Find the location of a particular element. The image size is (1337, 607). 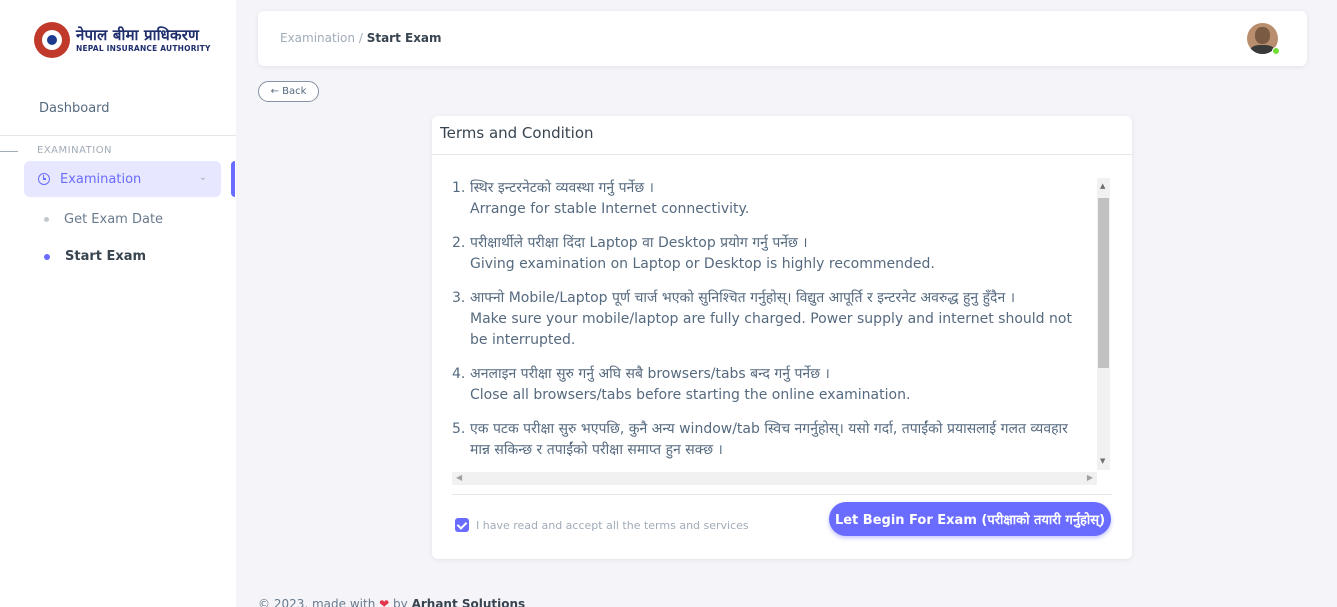

chevron-down-icon: ⌄ is located at coordinates (202, 177).